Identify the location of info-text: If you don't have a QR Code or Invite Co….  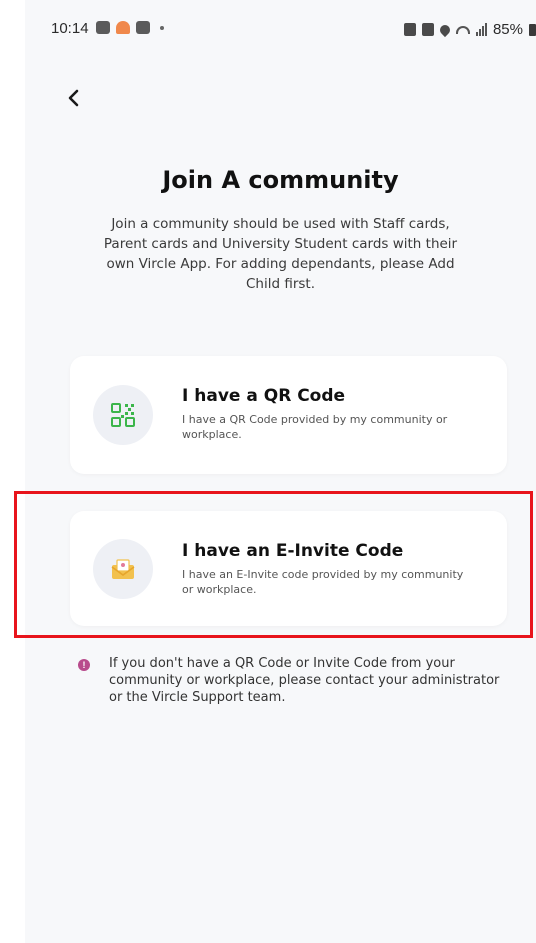
(304, 680).